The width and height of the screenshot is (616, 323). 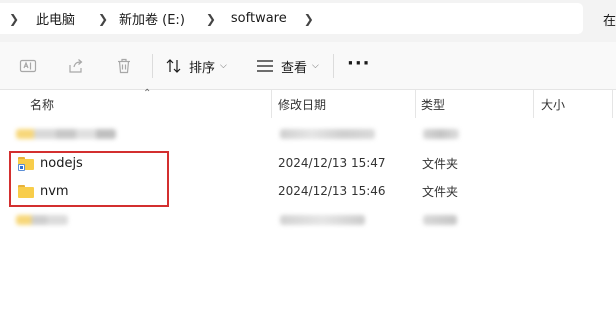 I want to click on command-bar: 排序 ⌵ 查看 ⌵ ···, so click(x=308, y=66).